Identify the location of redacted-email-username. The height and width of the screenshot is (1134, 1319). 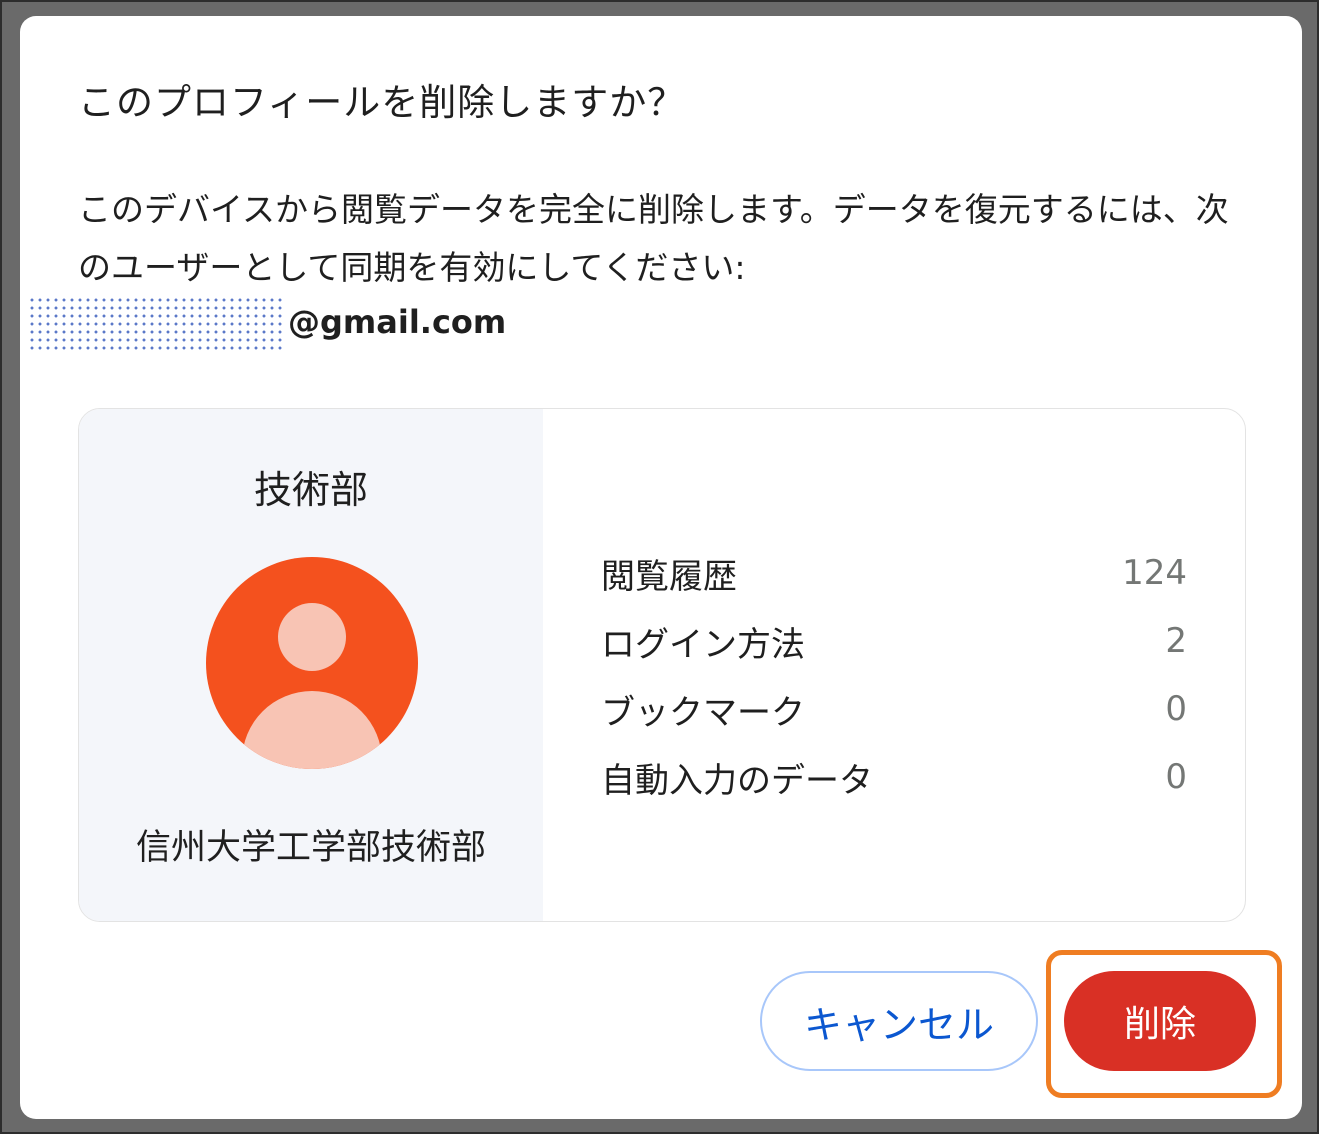
(154, 322).